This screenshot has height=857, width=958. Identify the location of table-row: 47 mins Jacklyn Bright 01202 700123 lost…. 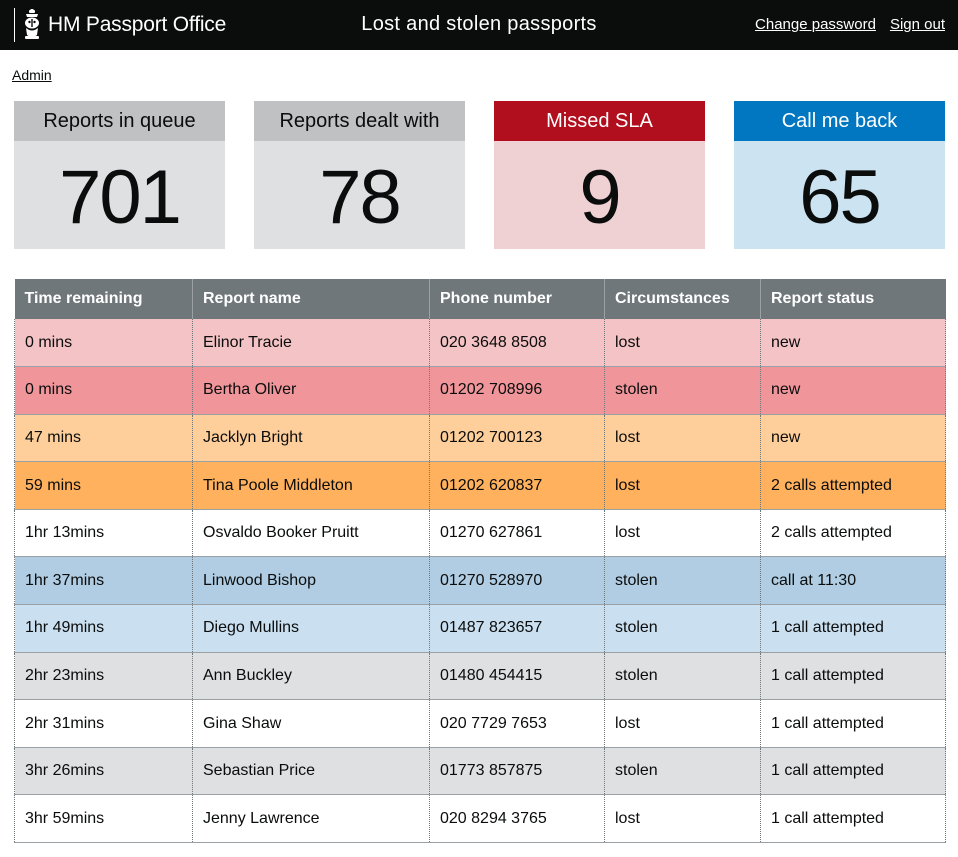
(480, 438).